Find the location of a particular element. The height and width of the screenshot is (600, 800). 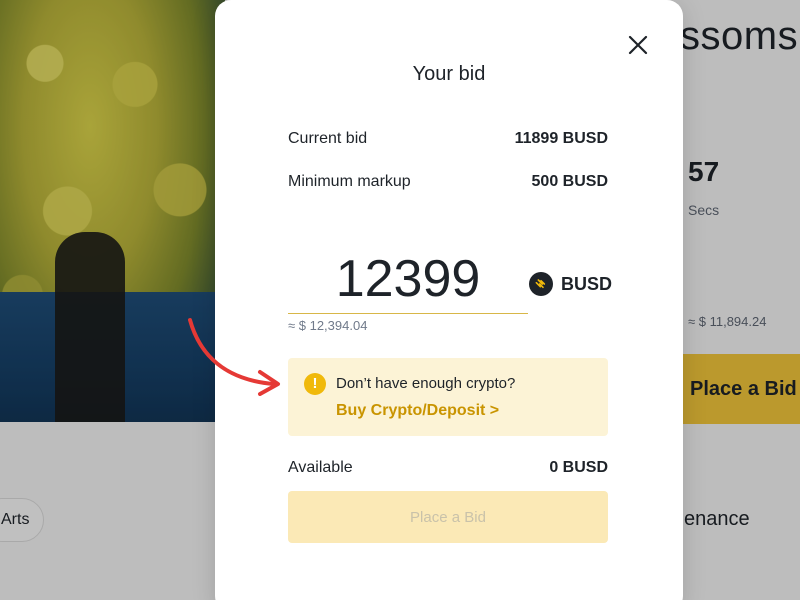

available-row: Available 0 BUSD is located at coordinates (448, 468).